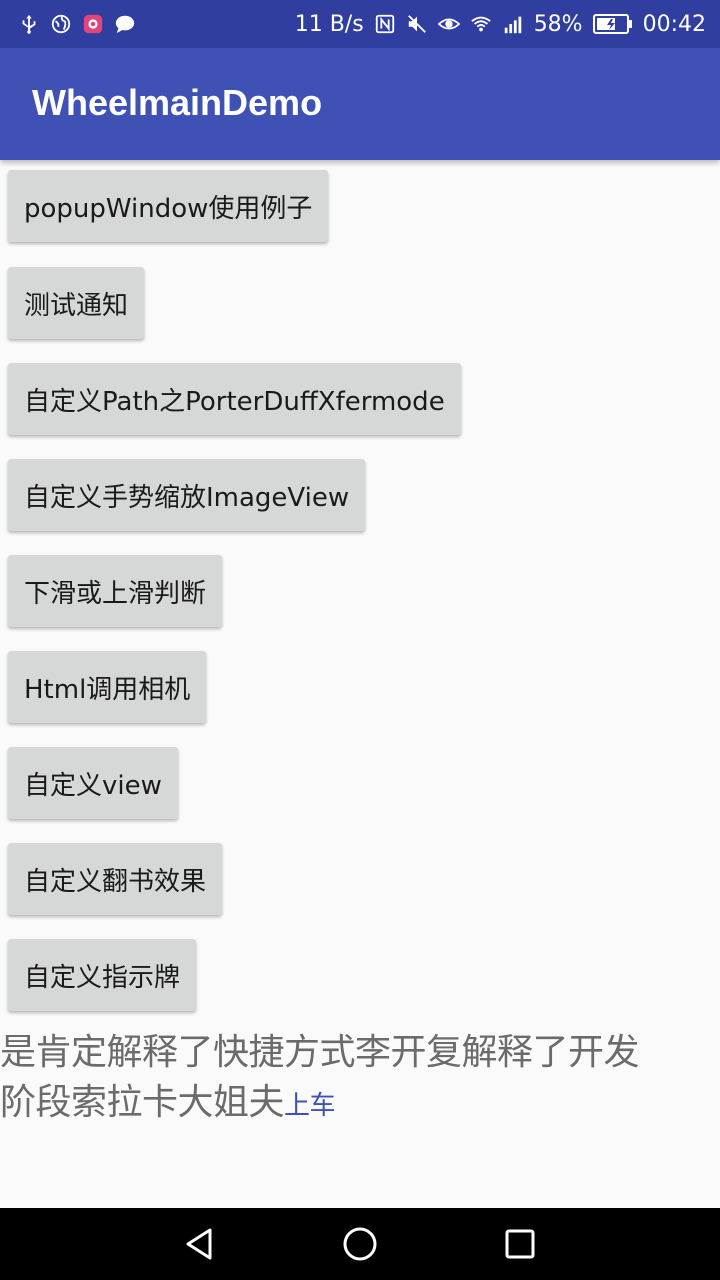  Describe the element at coordinates (142, 1102) in the screenshot. I see `body-text-line2-text: 阶段索拉卡大姐夫` at that location.